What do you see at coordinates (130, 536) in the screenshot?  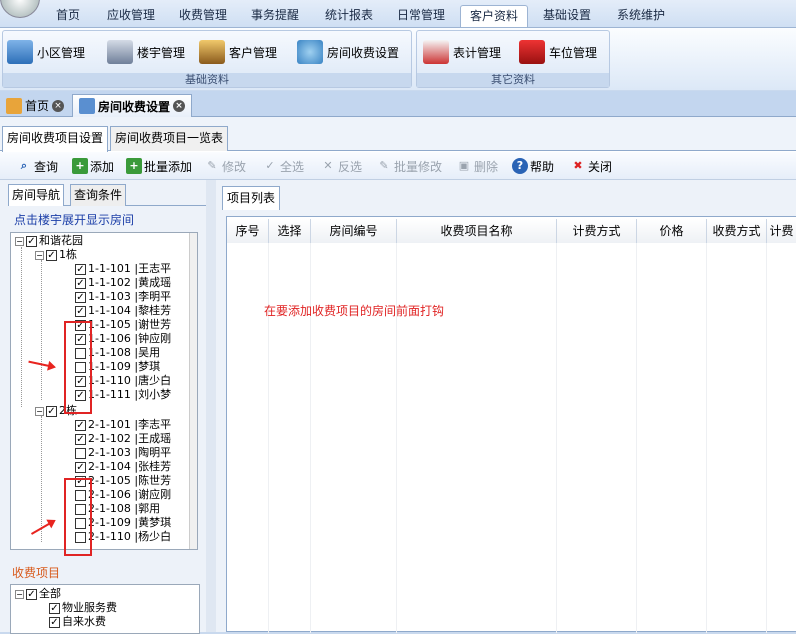 I see `room-label: 2-1-110 |杨少白` at bounding box center [130, 536].